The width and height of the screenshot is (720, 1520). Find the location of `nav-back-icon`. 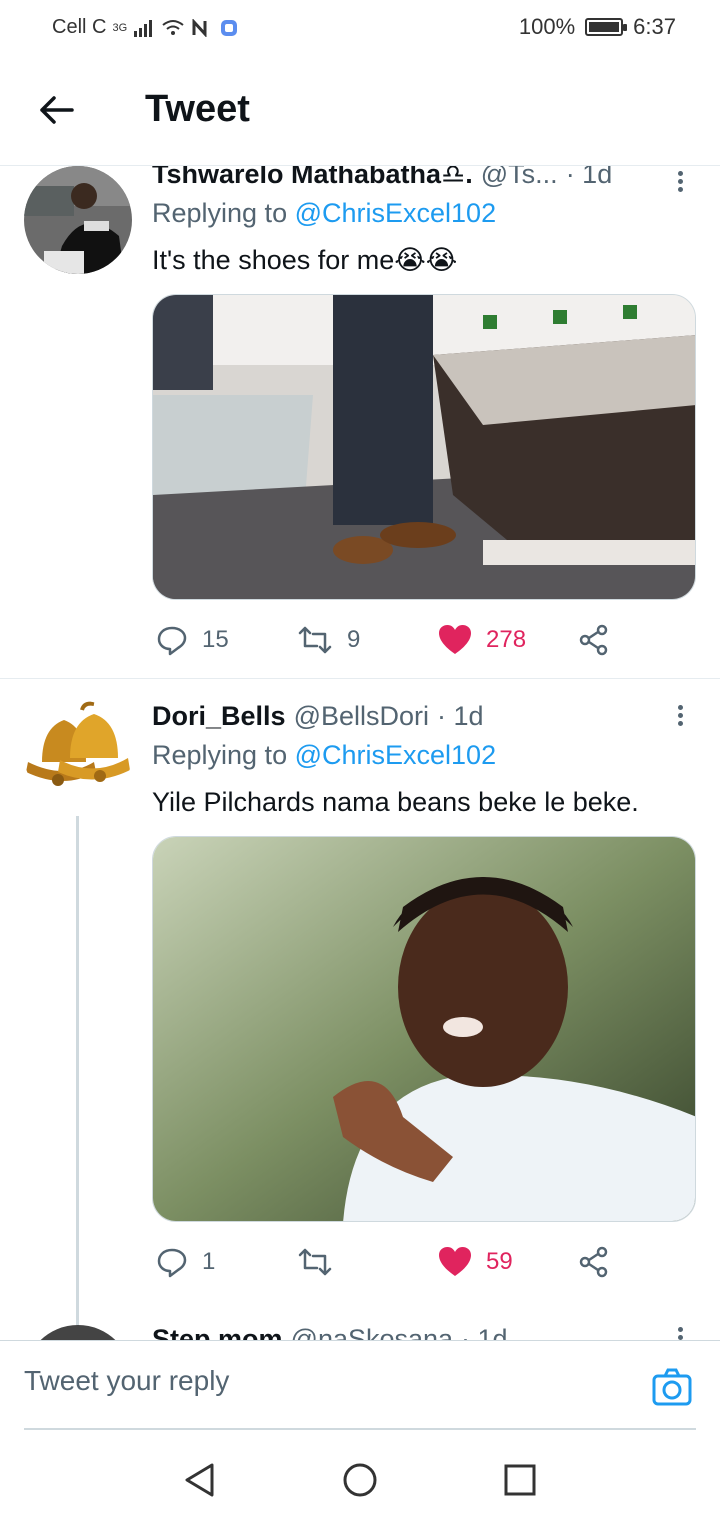

nav-back-icon is located at coordinates (200, 1480).